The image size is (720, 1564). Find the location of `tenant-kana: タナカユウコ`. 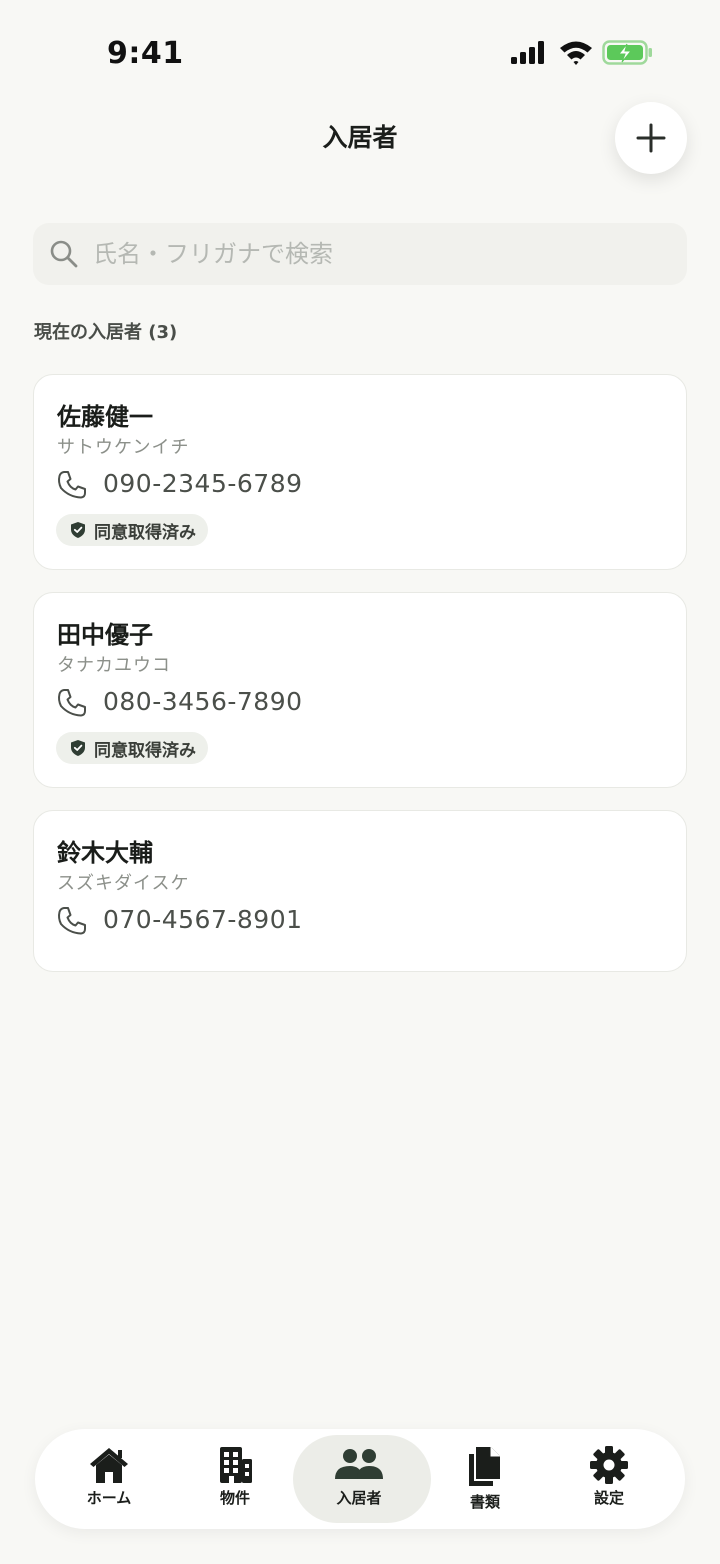

tenant-kana: タナカユウコ is located at coordinates (114, 665).